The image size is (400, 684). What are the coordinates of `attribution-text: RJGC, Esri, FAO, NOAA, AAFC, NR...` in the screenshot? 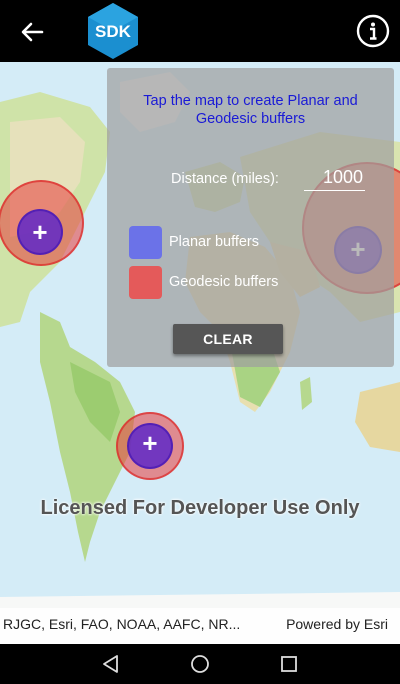 It's located at (121, 624).